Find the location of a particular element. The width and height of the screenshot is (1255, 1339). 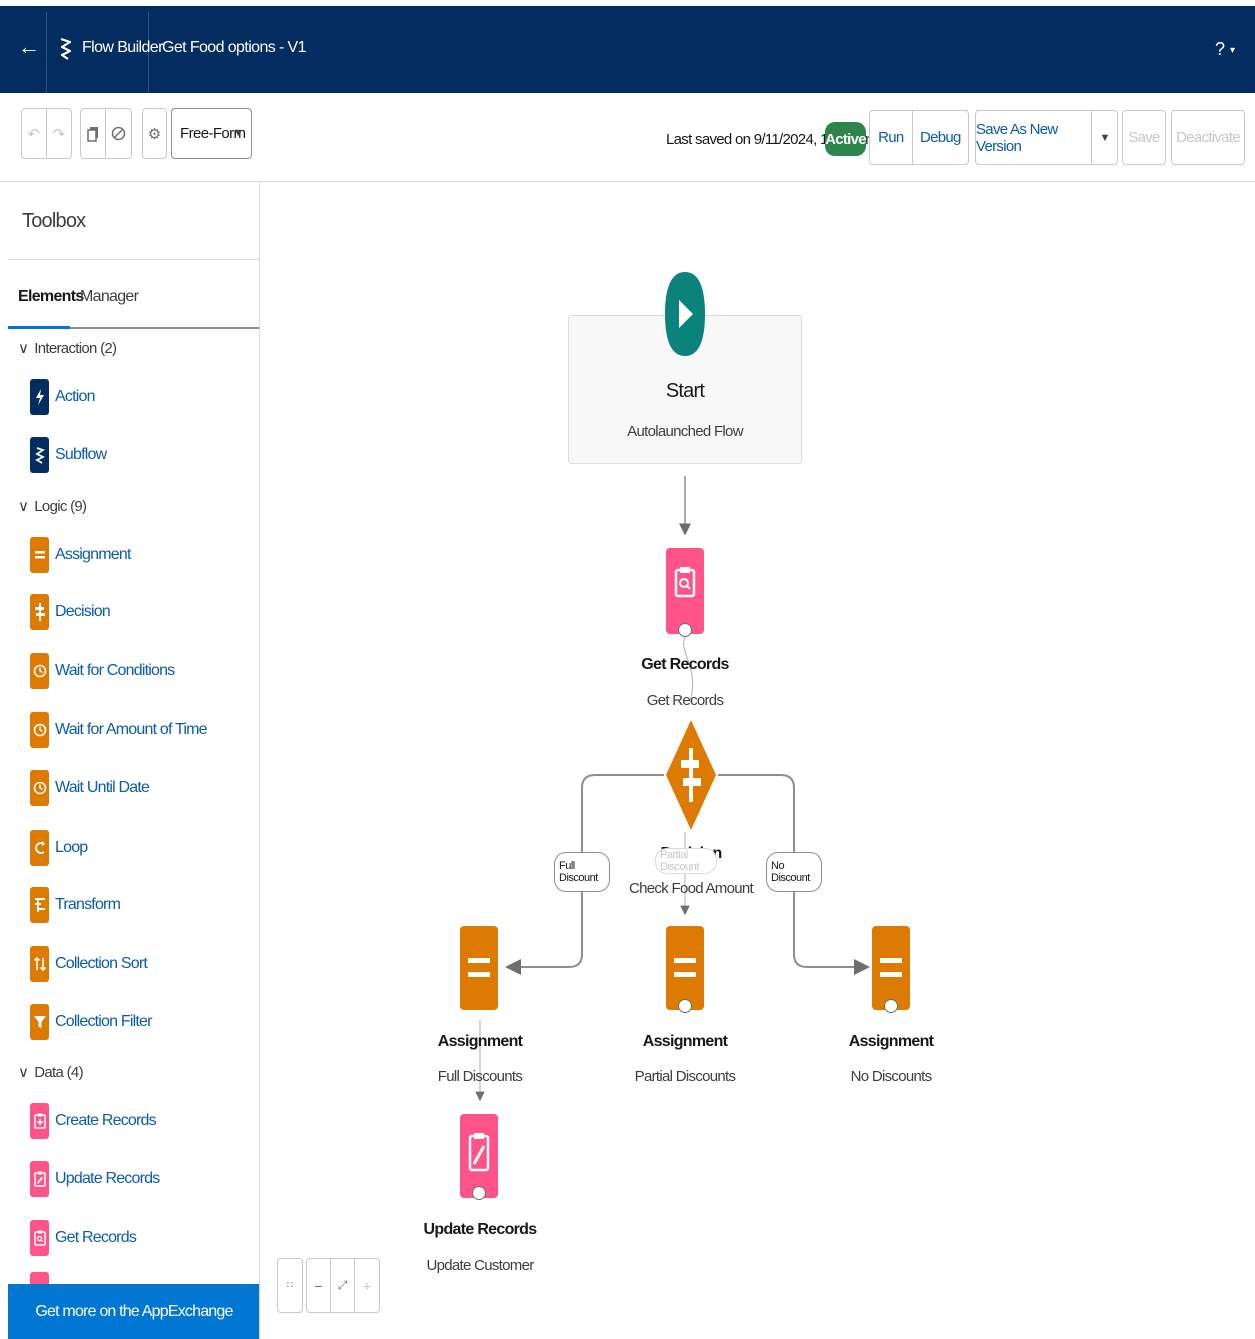

toolbox-item-transform: Transform is located at coordinates (75, 905).